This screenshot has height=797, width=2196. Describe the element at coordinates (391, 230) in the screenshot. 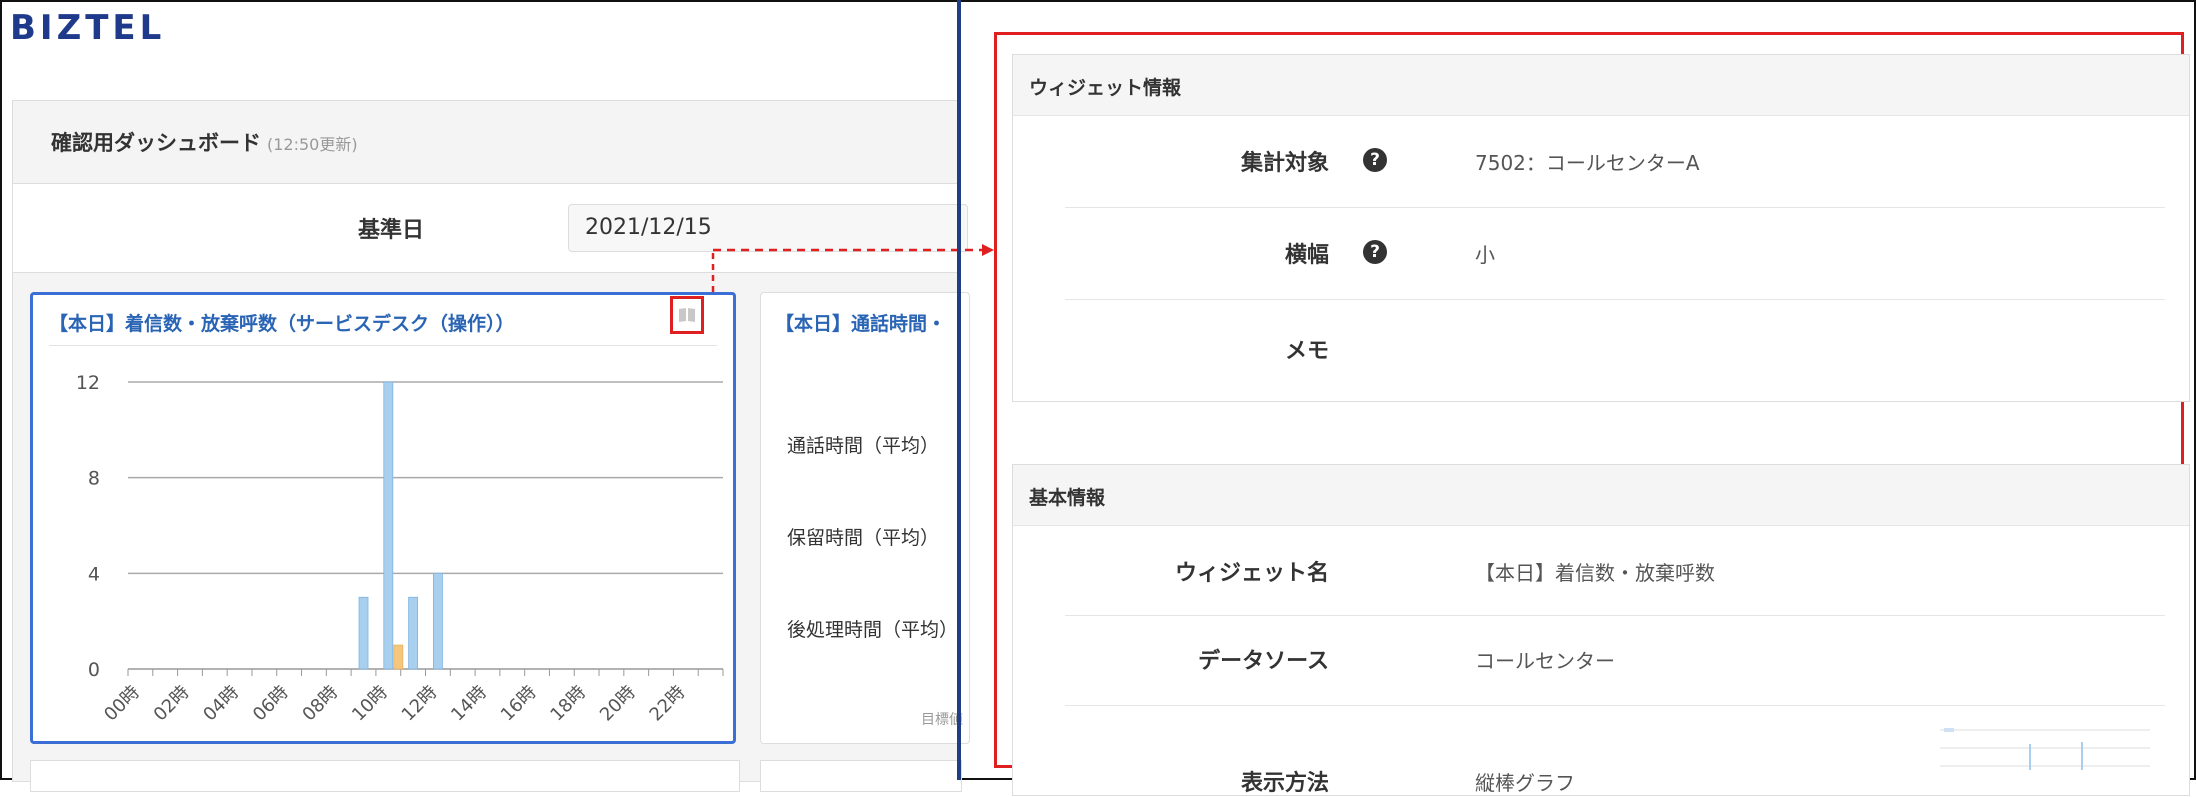

I see `base-date-label: 基準日` at that location.